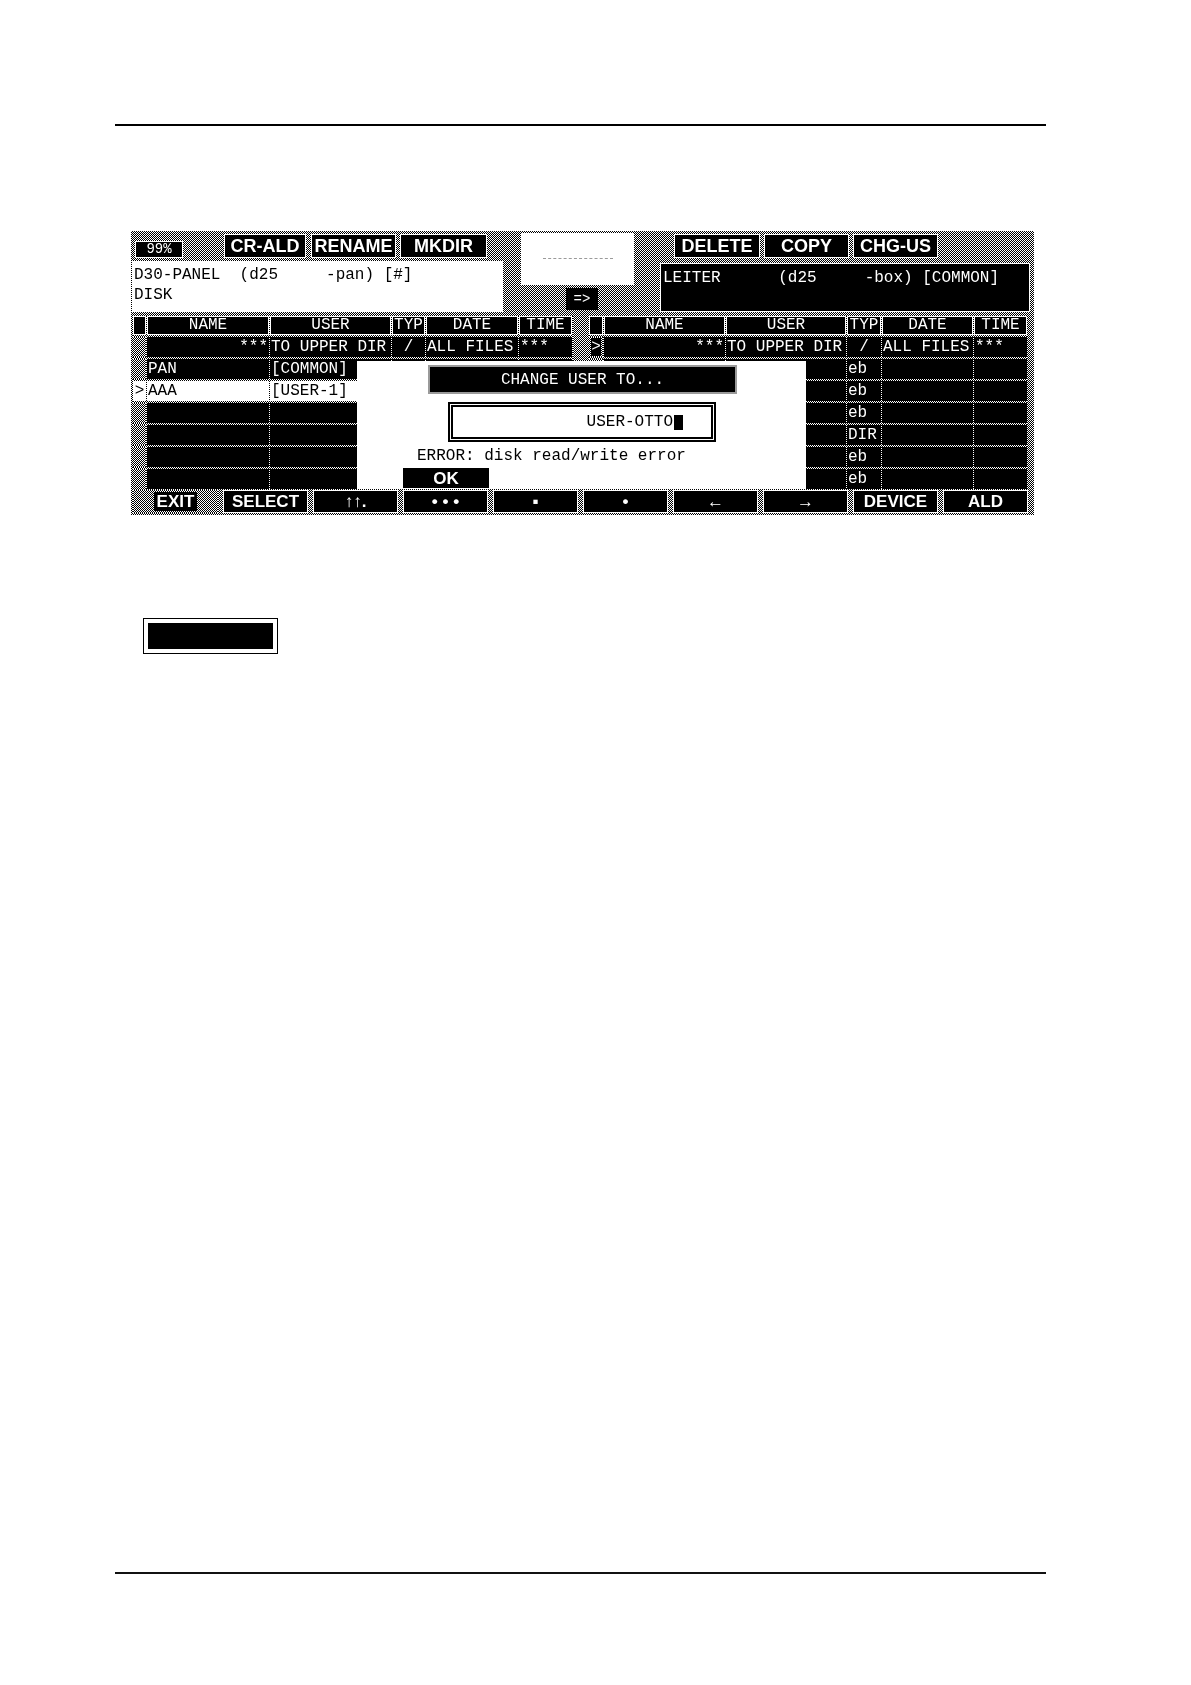 The width and height of the screenshot is (1191, 1685). What do you see at coordinates (629, 422) in the screenshot?
I see `input-value: USER-OTTO` at bounding box center [629, 422].